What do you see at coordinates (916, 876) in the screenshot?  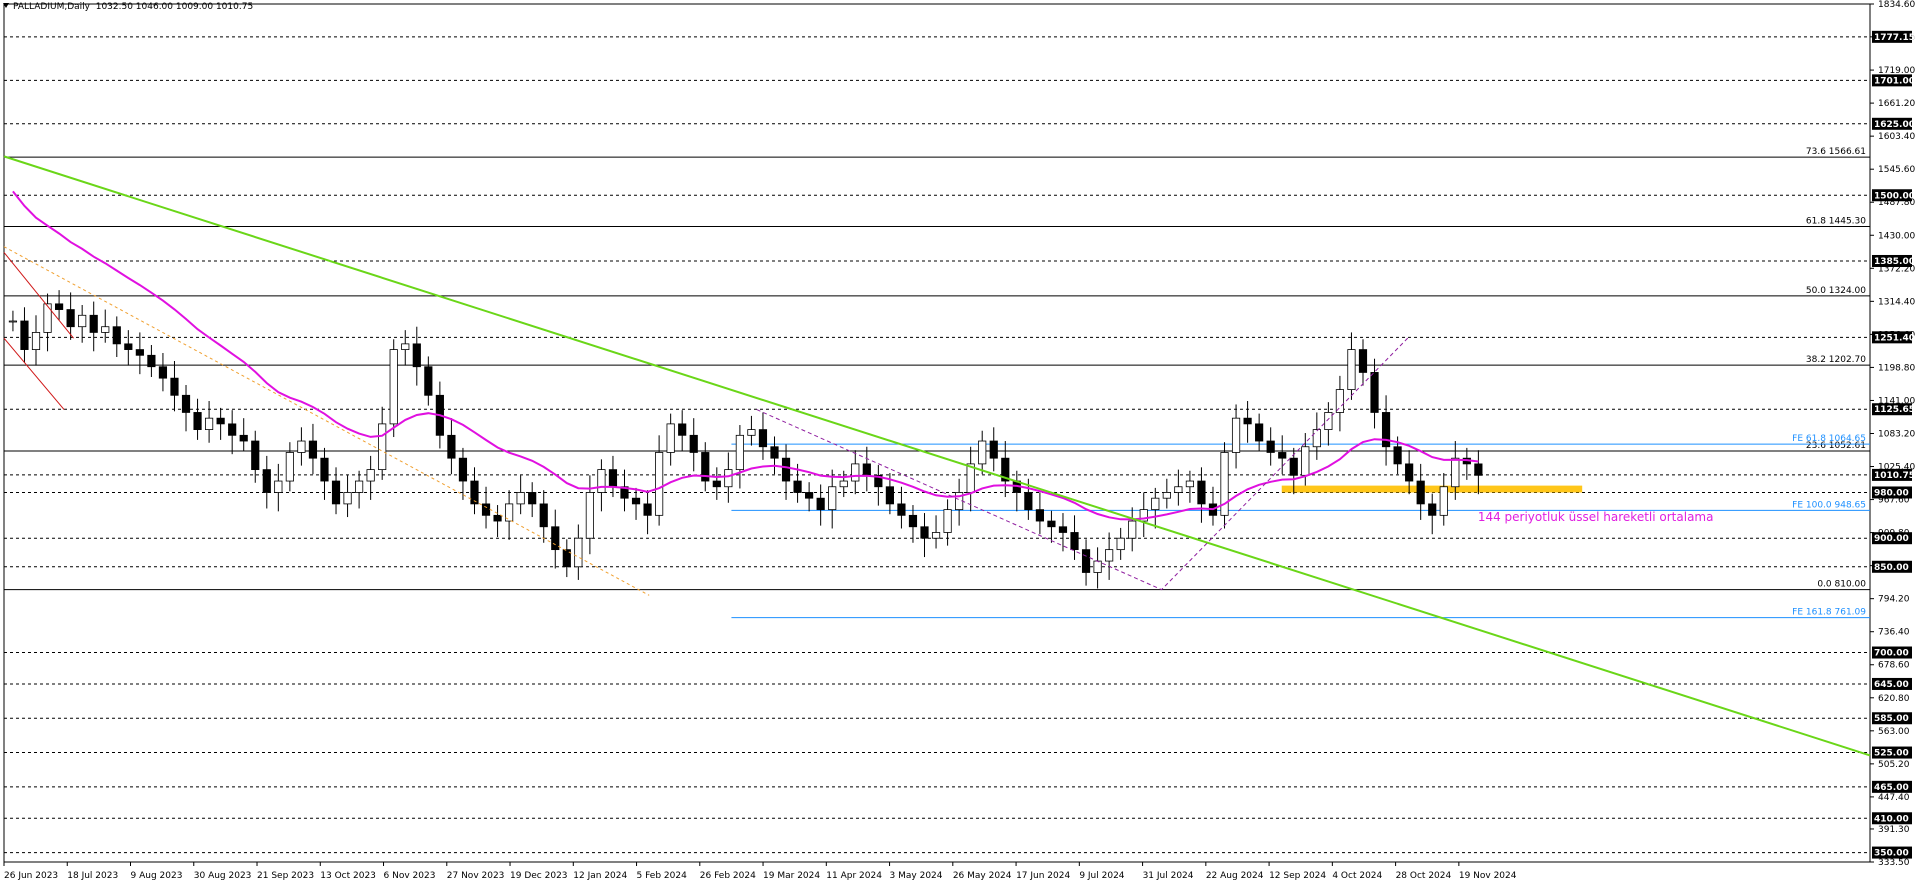 I see `x-tick-label: 3 May 2024` at bounding box center [916, 876].